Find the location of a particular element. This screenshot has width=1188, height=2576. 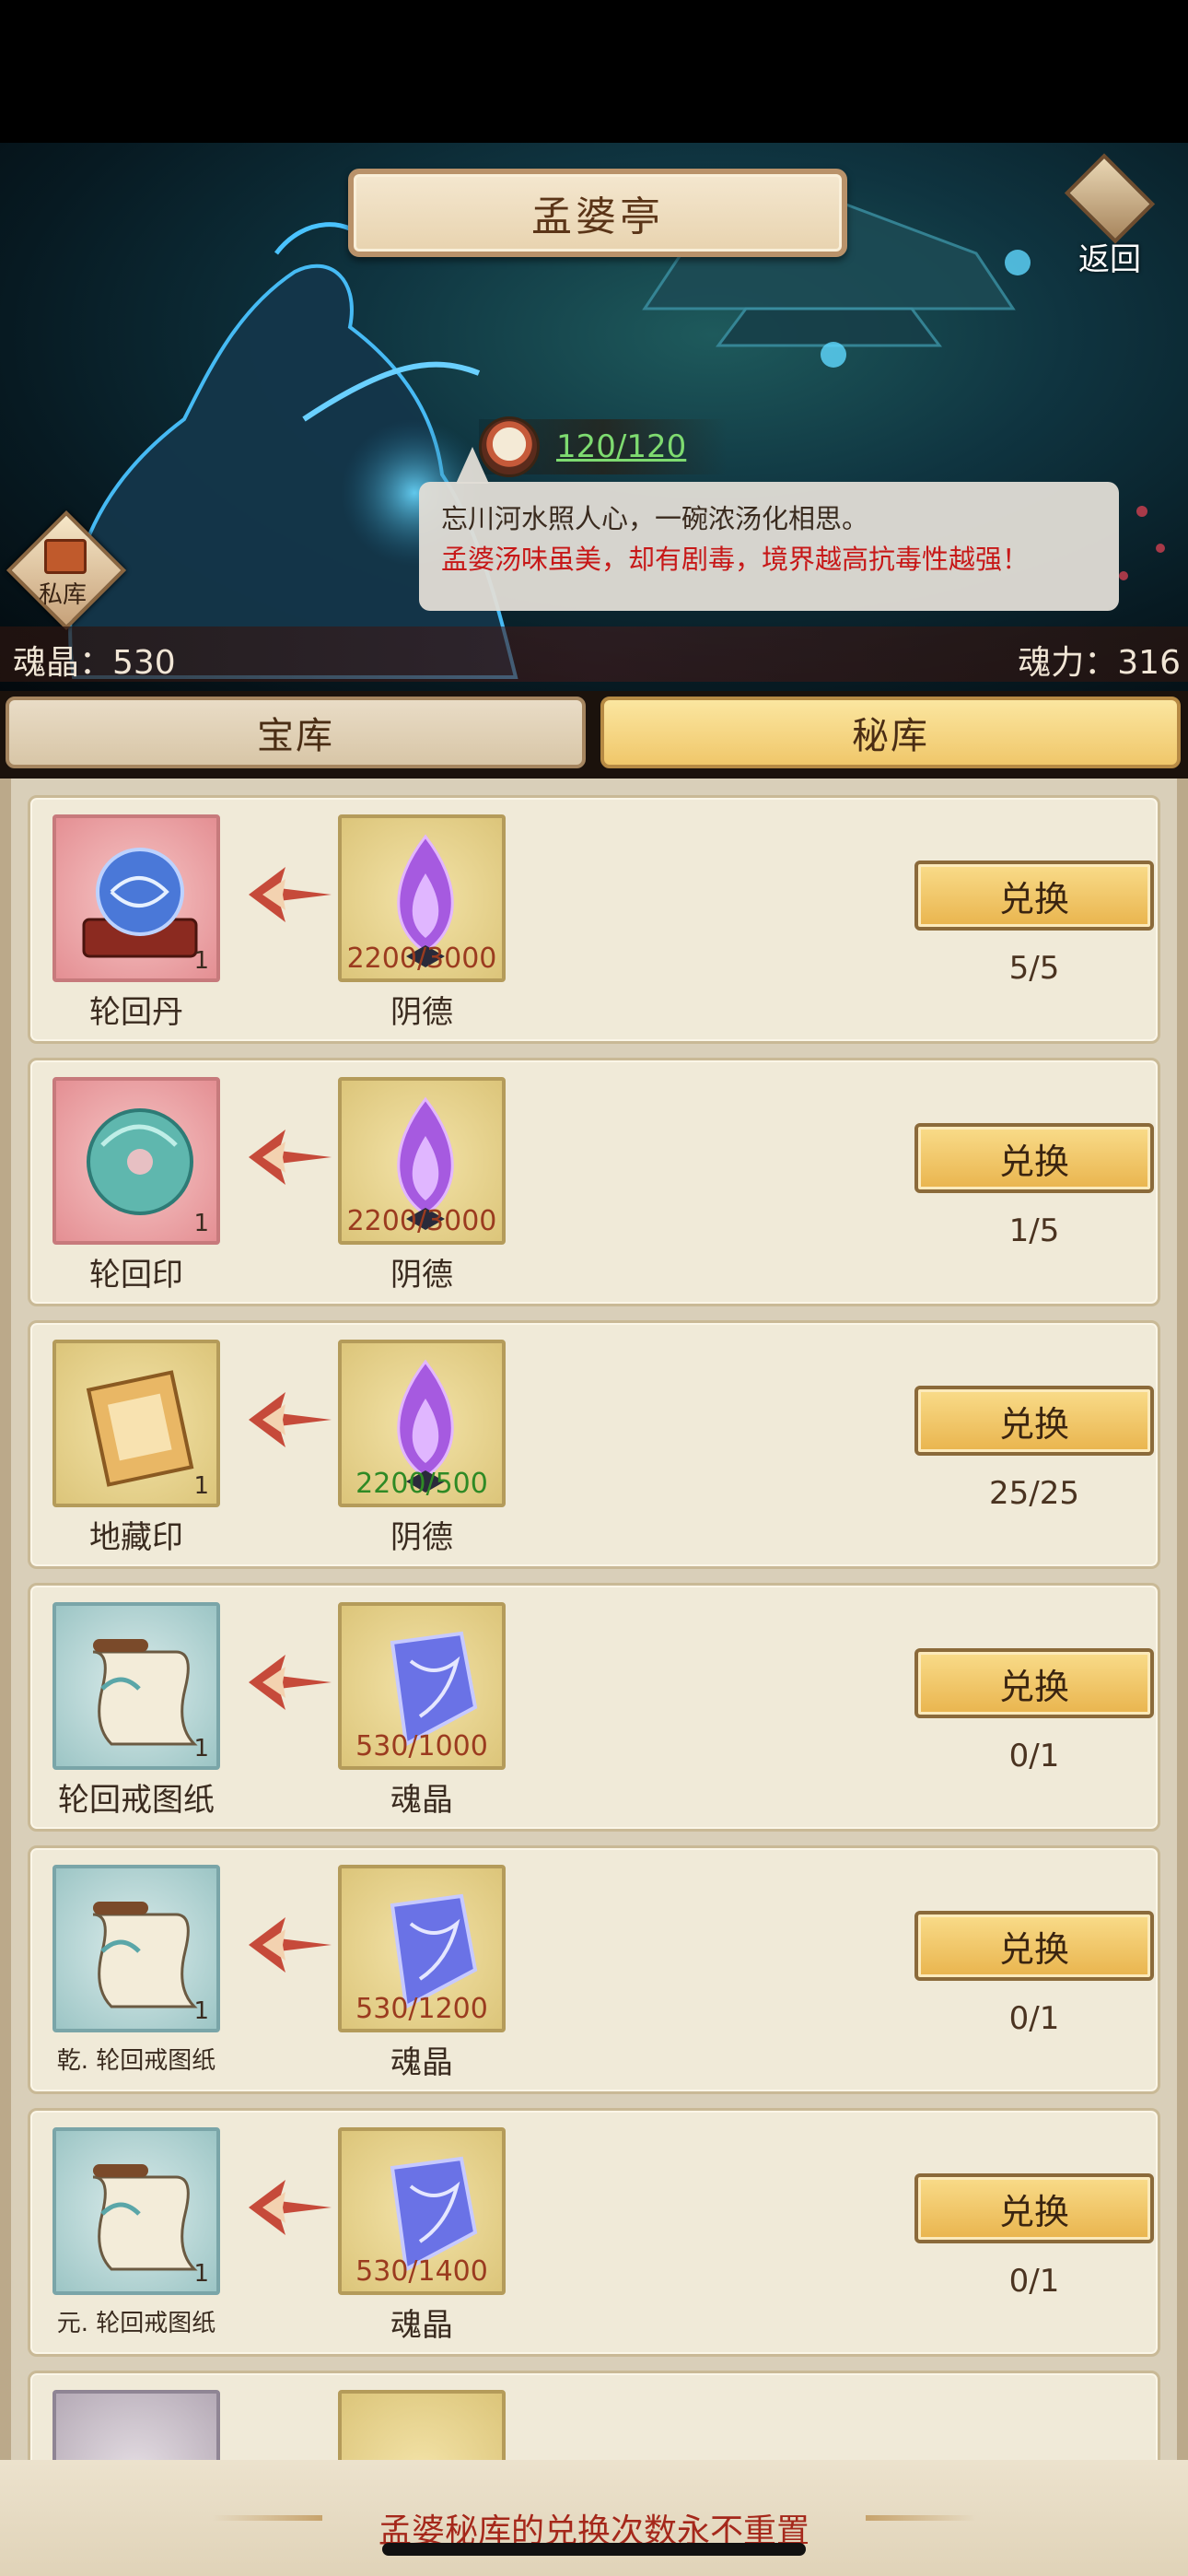

npc-dialogue: 忘川河水照人心，一碗浓汤化相思。 孟婆汤味虽美，却有剧毒，境界越高抗毒性越强！ is located at coordinates (769, 546).